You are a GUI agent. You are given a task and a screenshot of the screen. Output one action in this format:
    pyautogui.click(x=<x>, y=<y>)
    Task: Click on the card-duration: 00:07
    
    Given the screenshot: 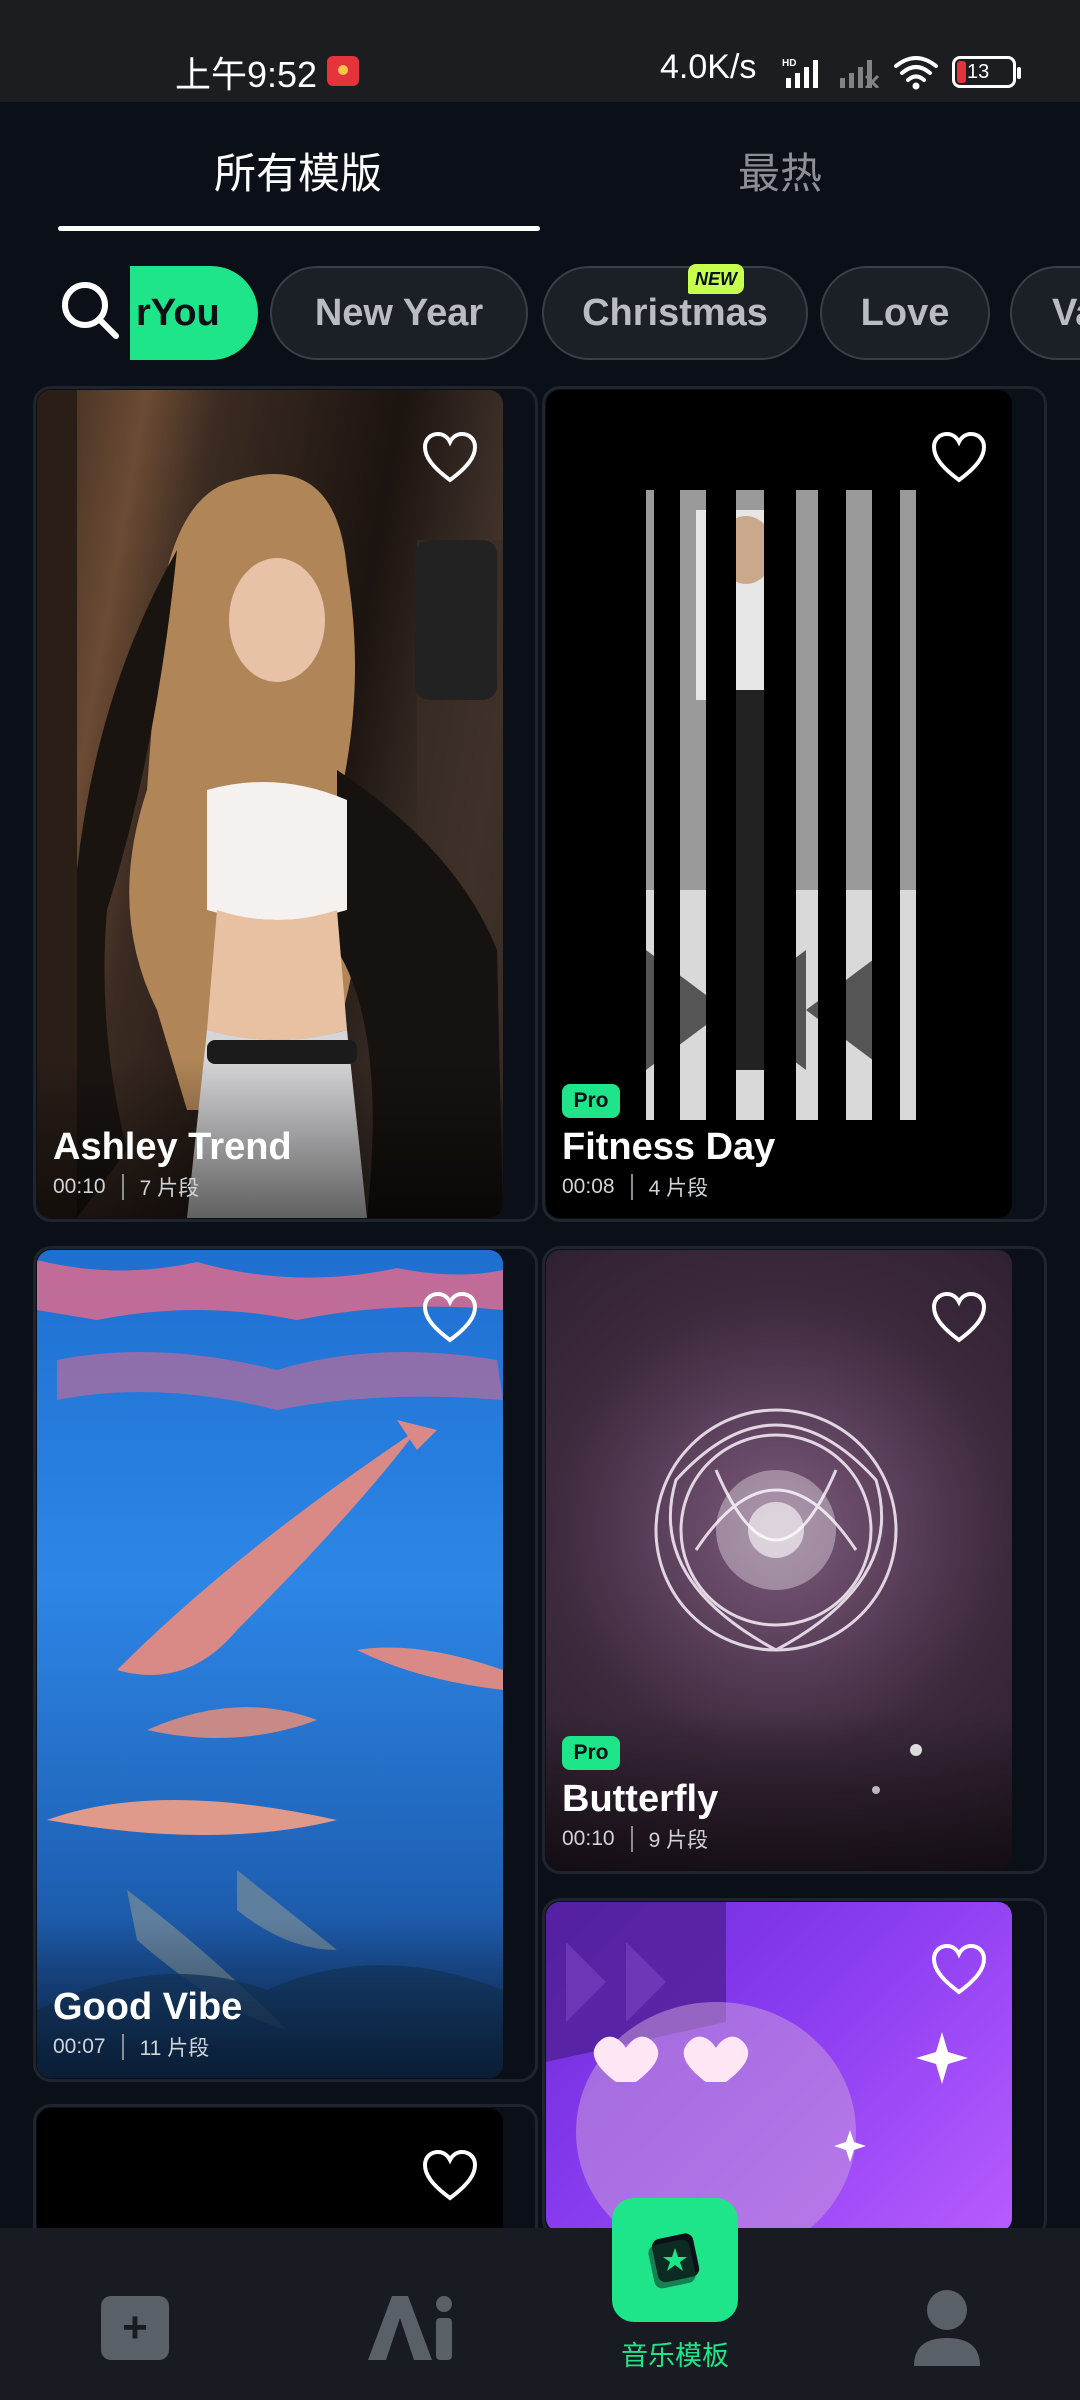 What is the action you would take?
    pyautogui.click(x=79, y=2046)
    